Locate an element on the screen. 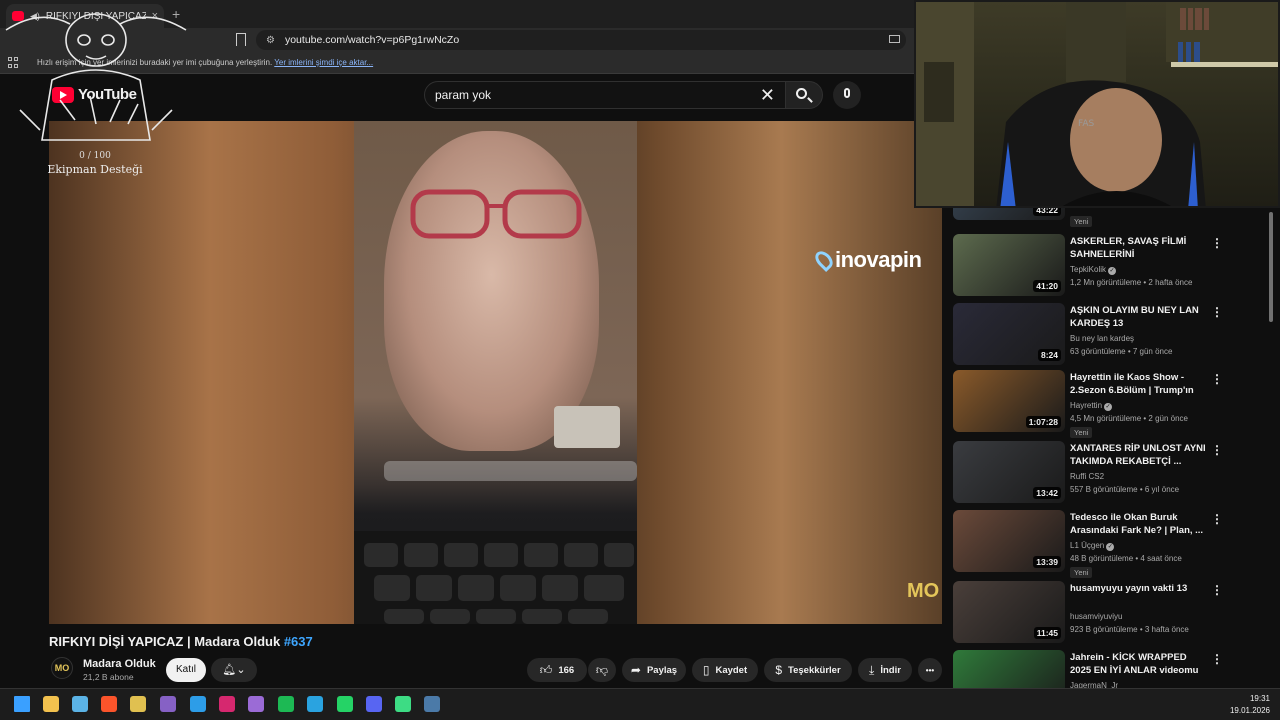  scrollbar-thumb is located at coordinates (1271, 267).